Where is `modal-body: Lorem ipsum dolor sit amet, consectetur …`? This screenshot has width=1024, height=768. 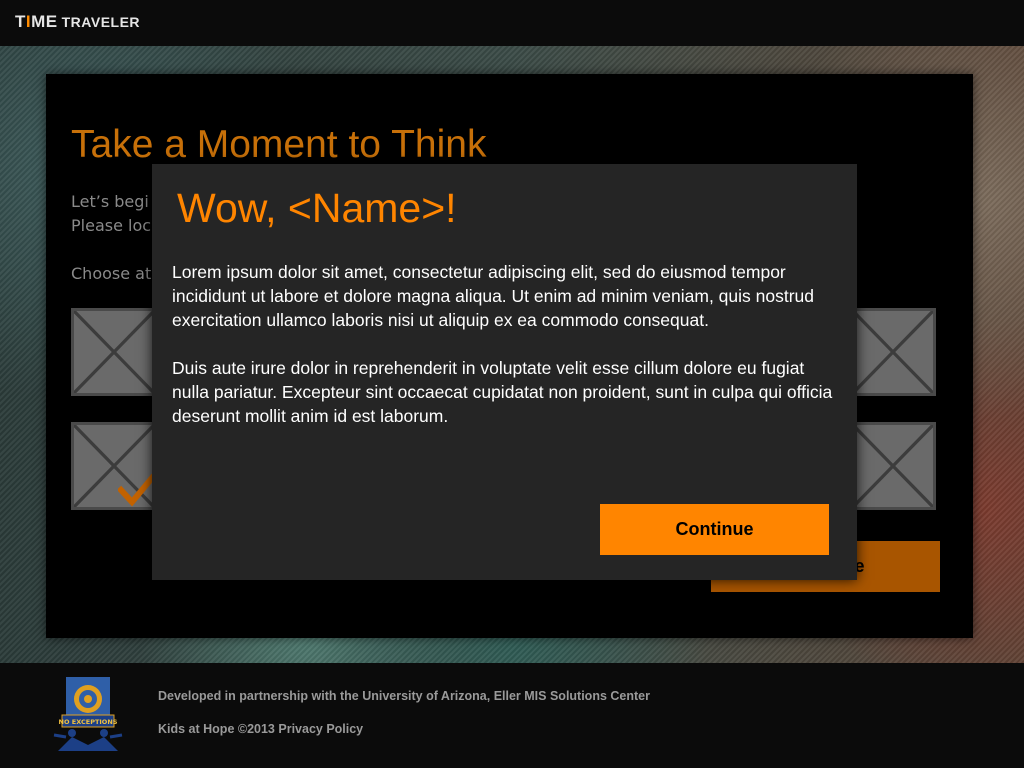
modal-body: Lorem ipsum dolor sit amet, consectetur … is located at coordinates (504, 344).